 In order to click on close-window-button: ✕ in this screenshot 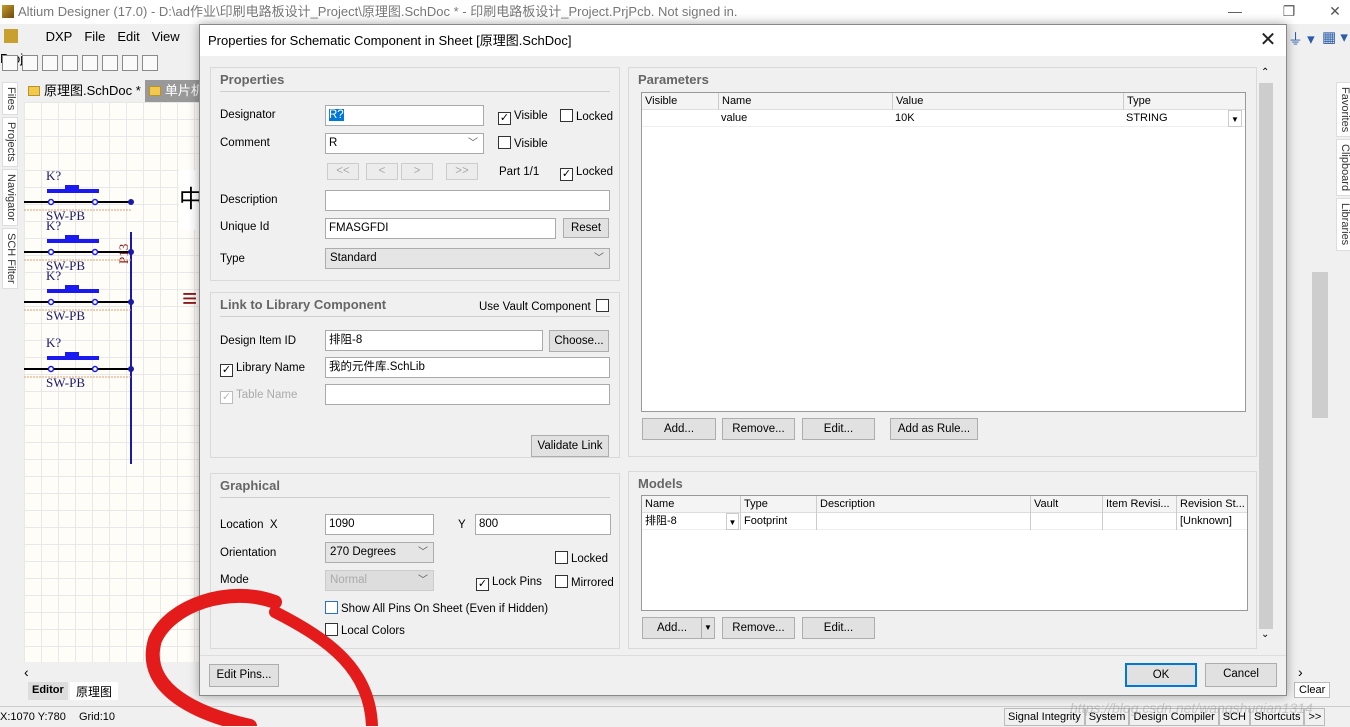, I will do `click(1331, 12)`.